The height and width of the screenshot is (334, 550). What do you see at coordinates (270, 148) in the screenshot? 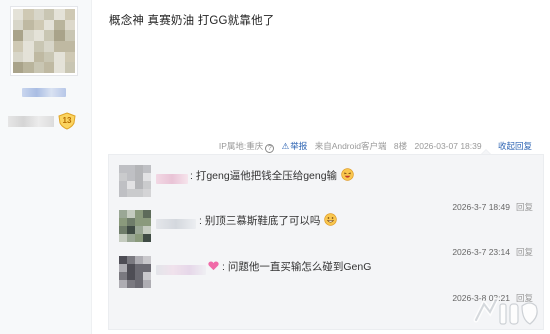
I see `help-icon: ?` at bounding box center [270, 148].